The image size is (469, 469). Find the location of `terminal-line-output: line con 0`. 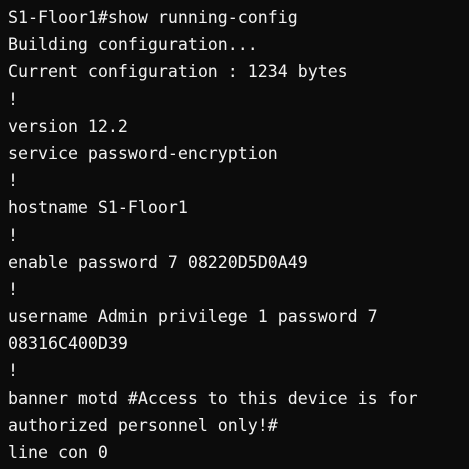

terminal-line-output: line con 0 is located at coordinates (58, 452).